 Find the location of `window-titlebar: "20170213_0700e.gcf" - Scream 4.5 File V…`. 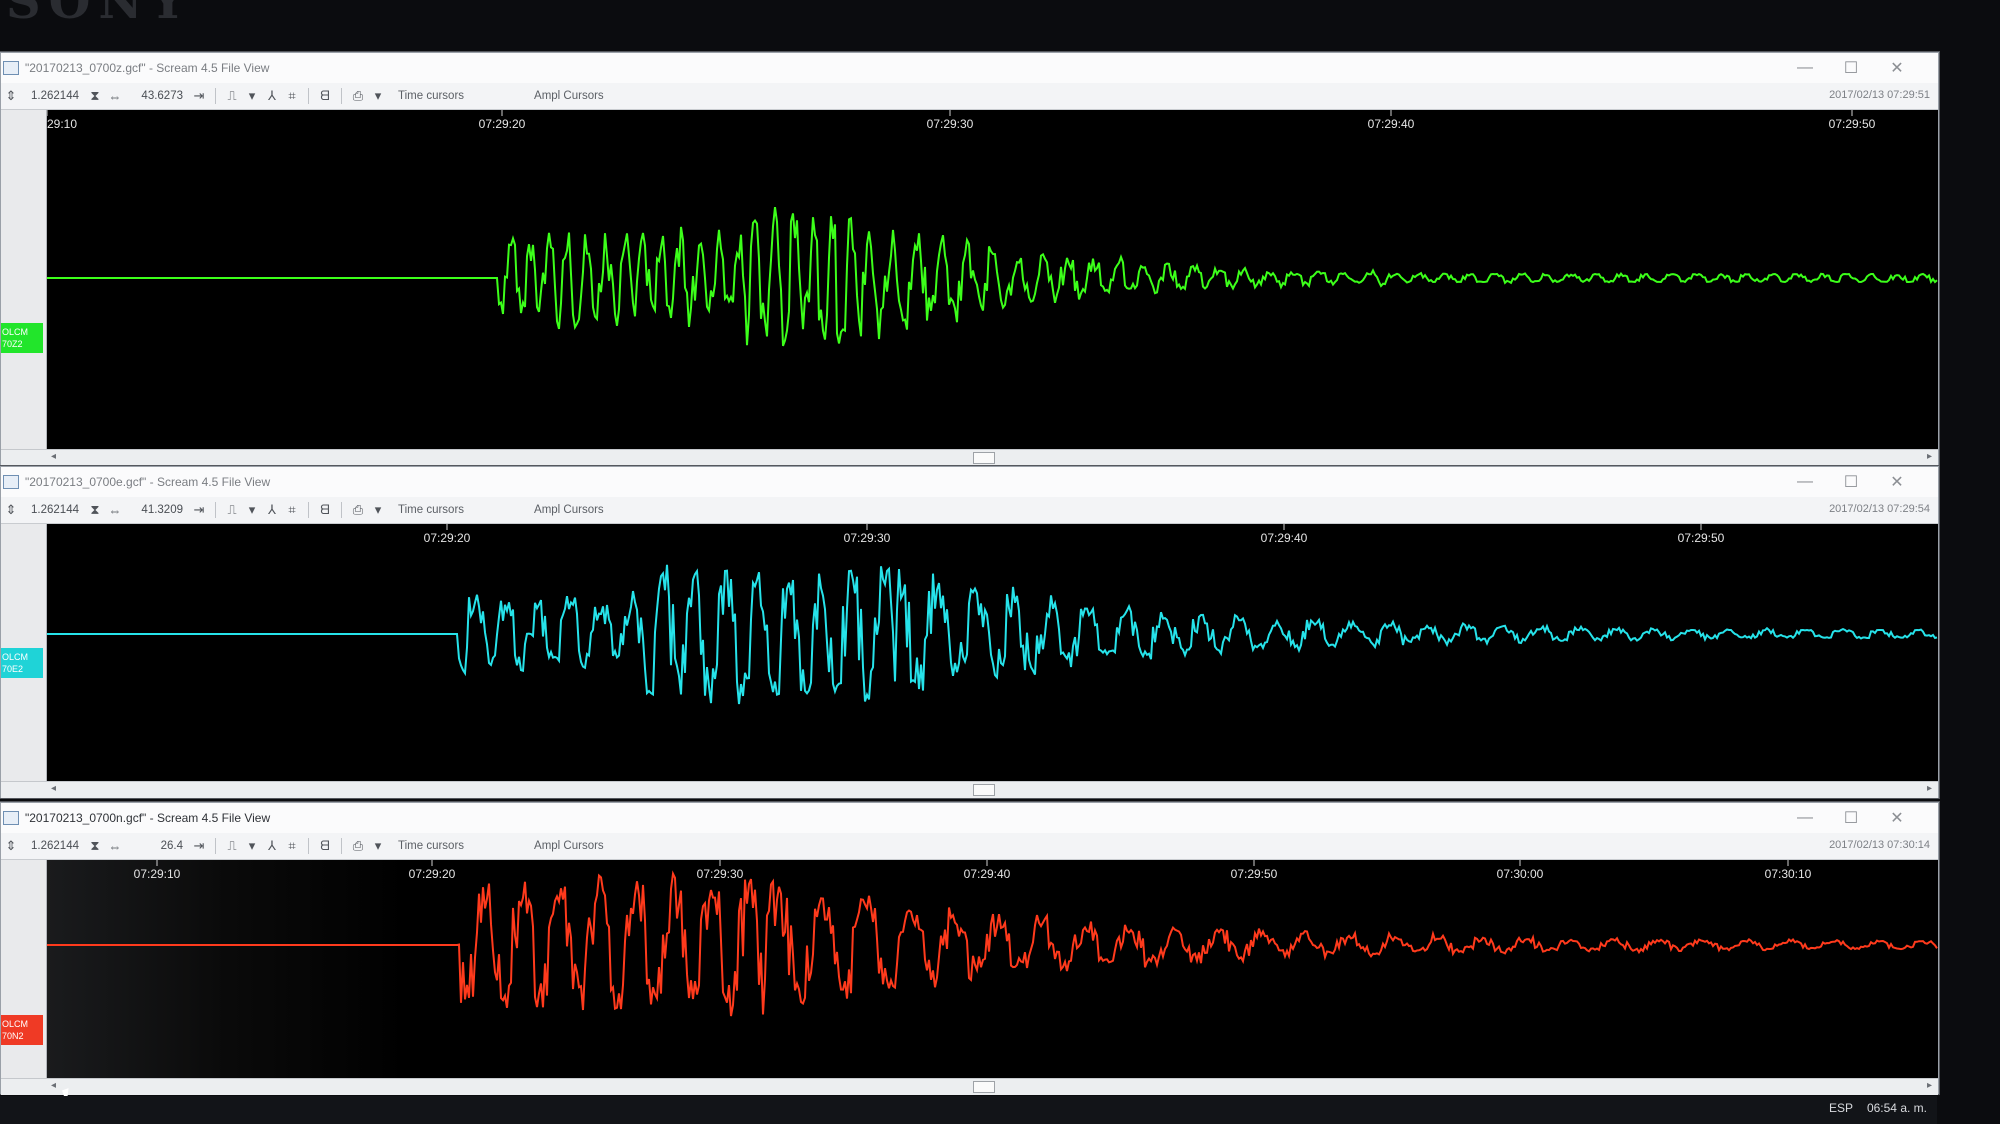

window-titlebar: "20170213_0700e.gcf" - Scream 4.5 File V… is located at coordinates (969, 482).